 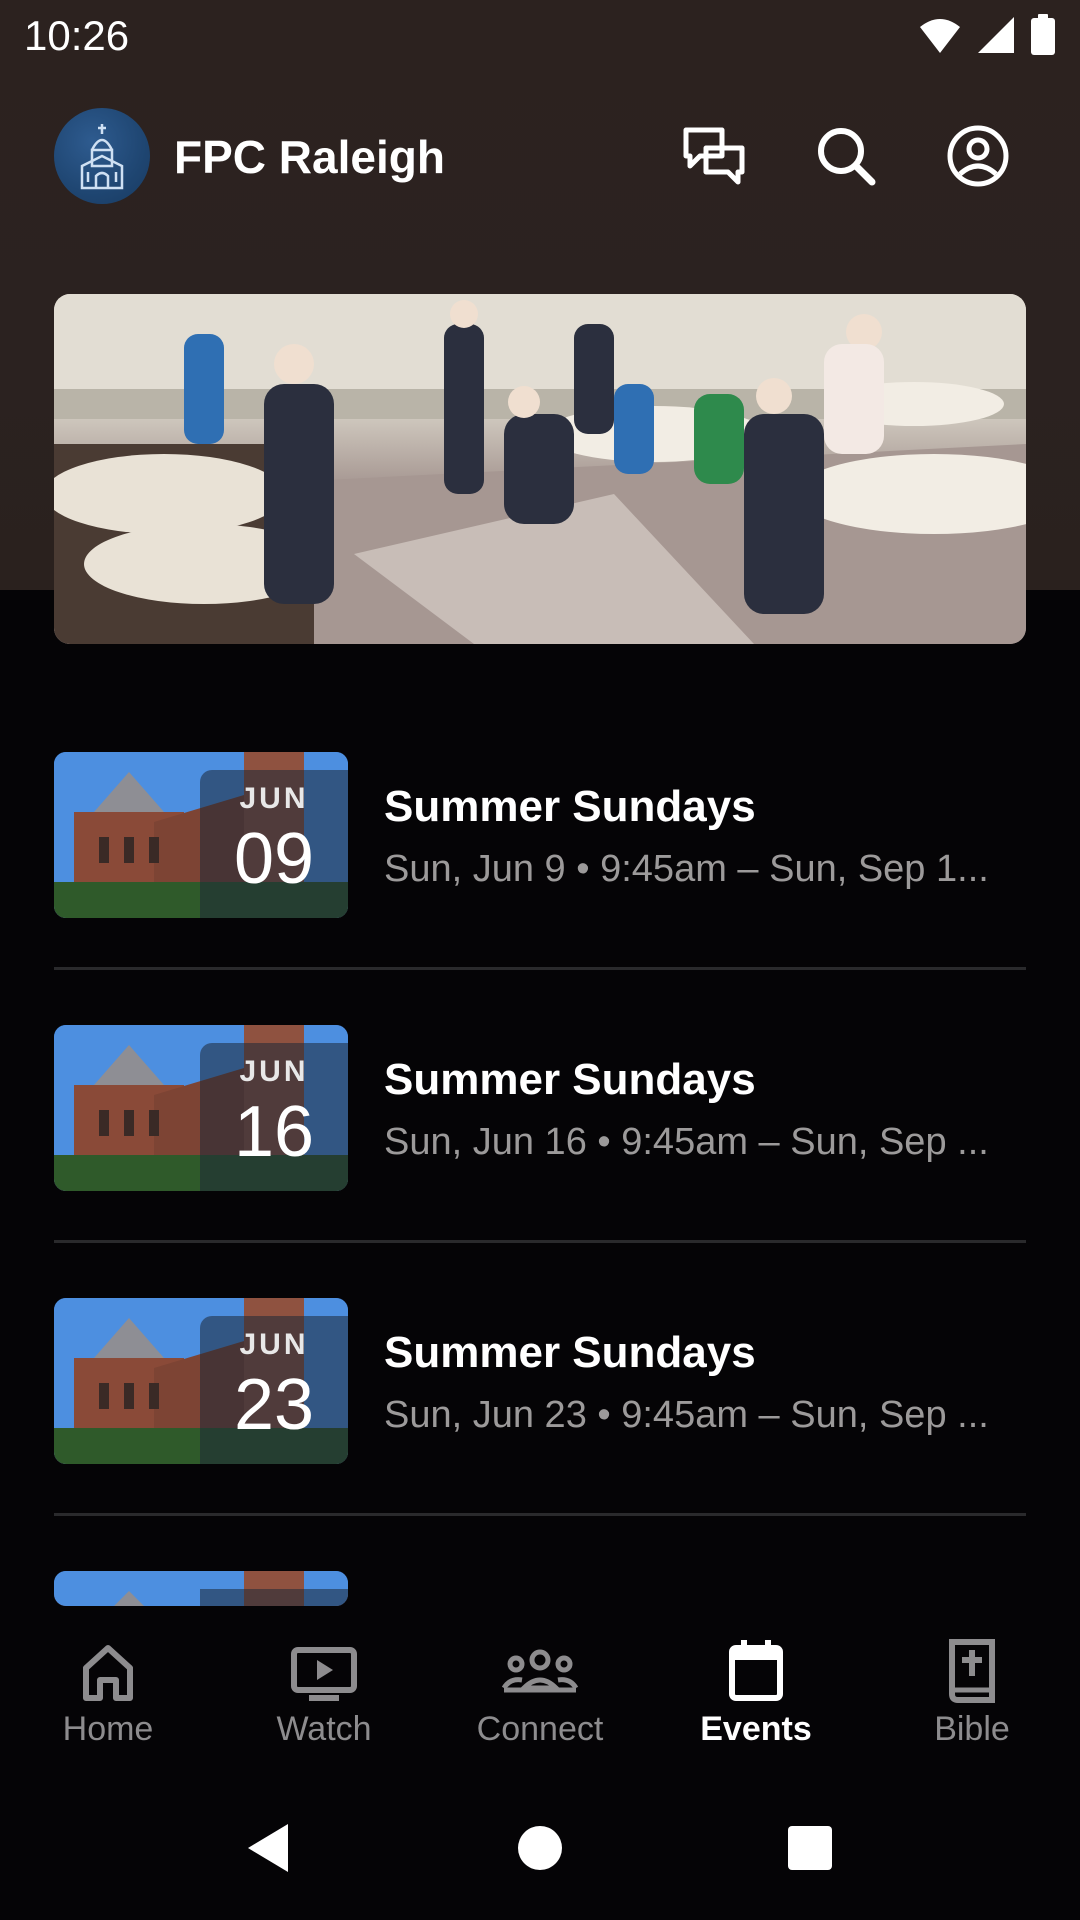 What do you see at coordinates (540, 1588) in the screenshot?
I see `event-list-item-partial` at bounding box center [540, 1588].